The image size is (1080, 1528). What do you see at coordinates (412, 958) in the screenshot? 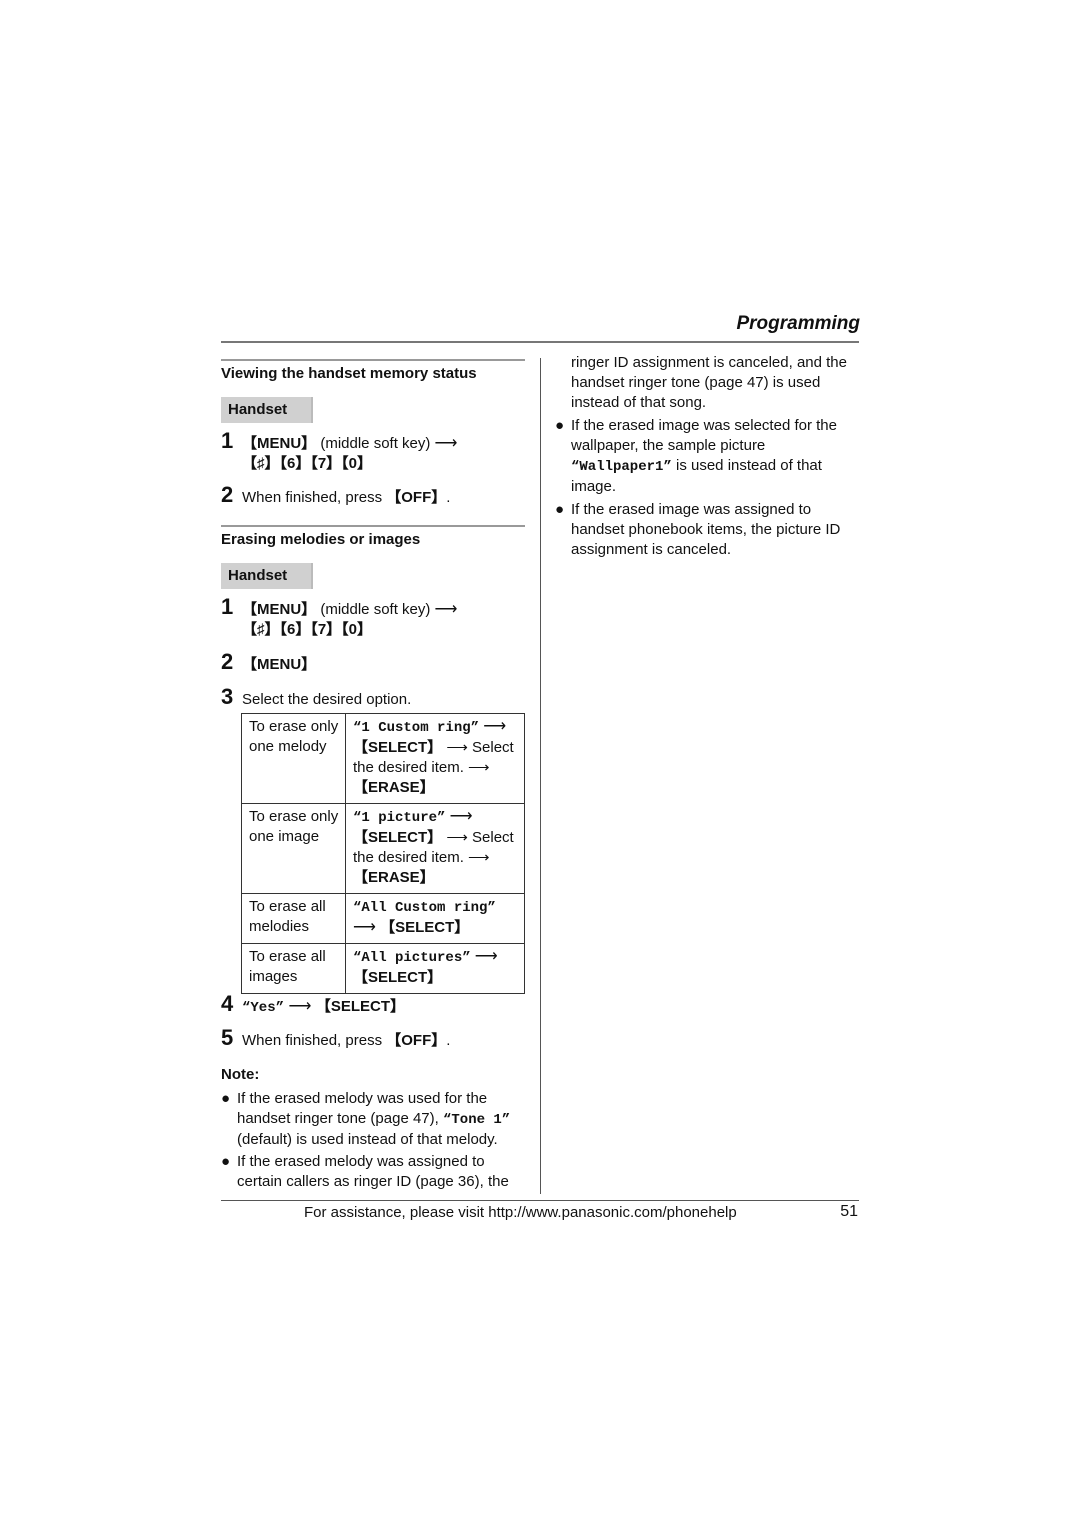
I see `menu-option: “All pictures”` at bounding box center [412, 958].